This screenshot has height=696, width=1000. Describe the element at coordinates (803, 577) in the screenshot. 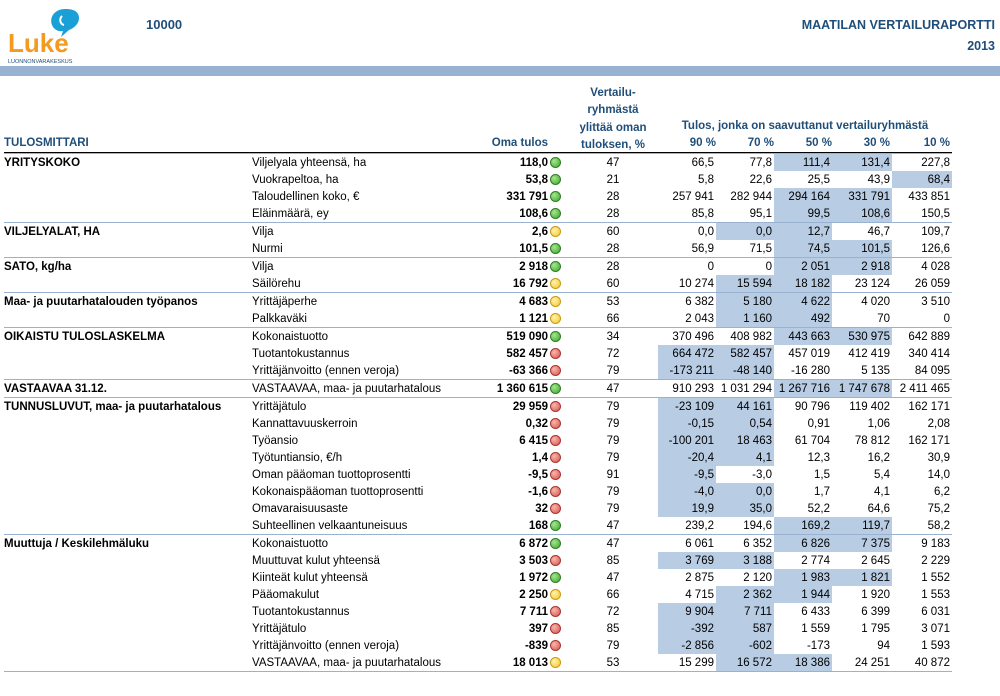

I see `percentile-p50: 1 983` at that location.